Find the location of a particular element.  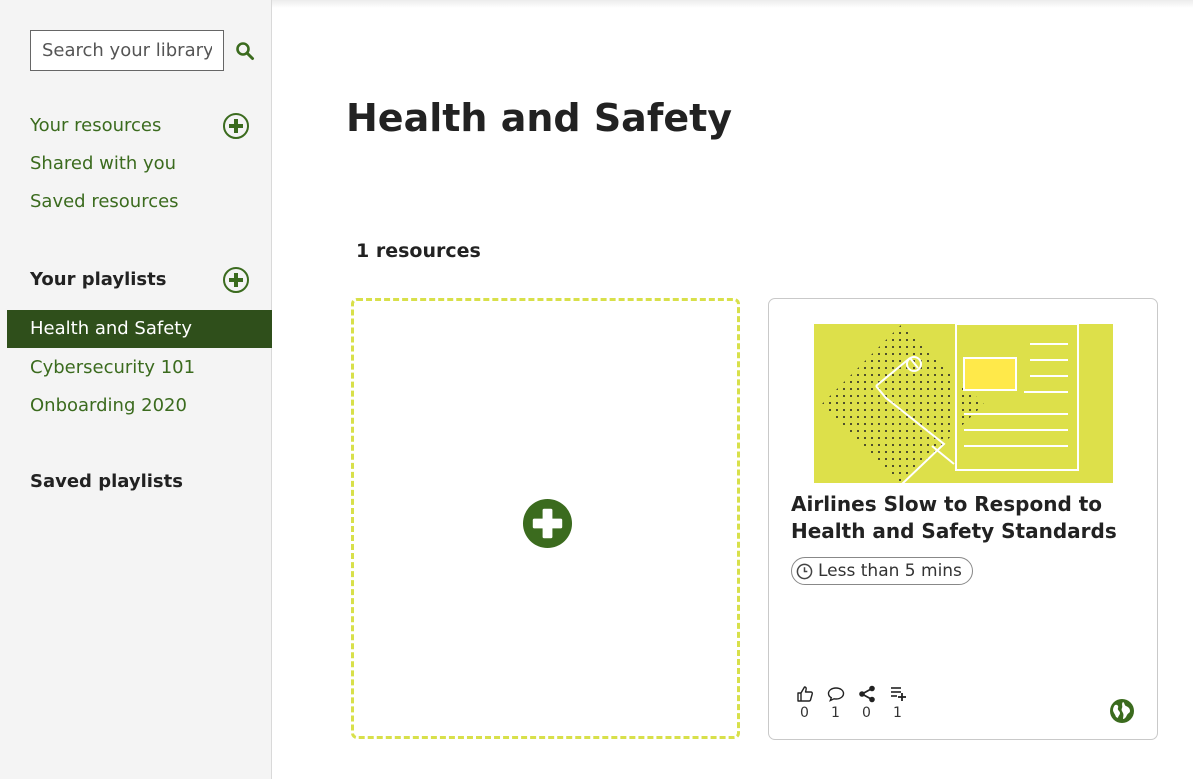

resource-count: 1 resources is located at coordinates (418, 251).